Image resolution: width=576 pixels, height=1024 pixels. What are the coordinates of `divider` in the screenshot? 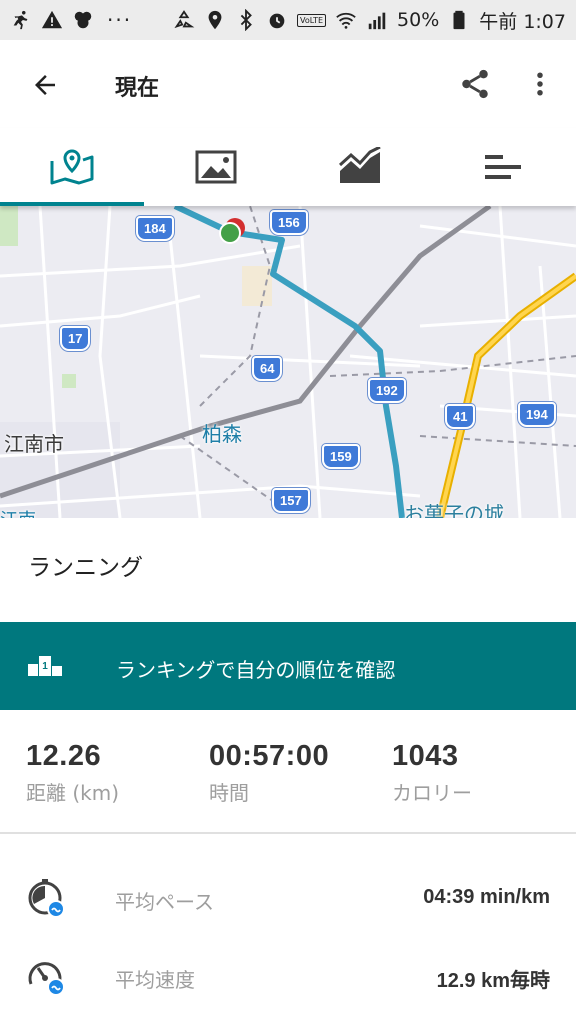 It's located at (288, 833).